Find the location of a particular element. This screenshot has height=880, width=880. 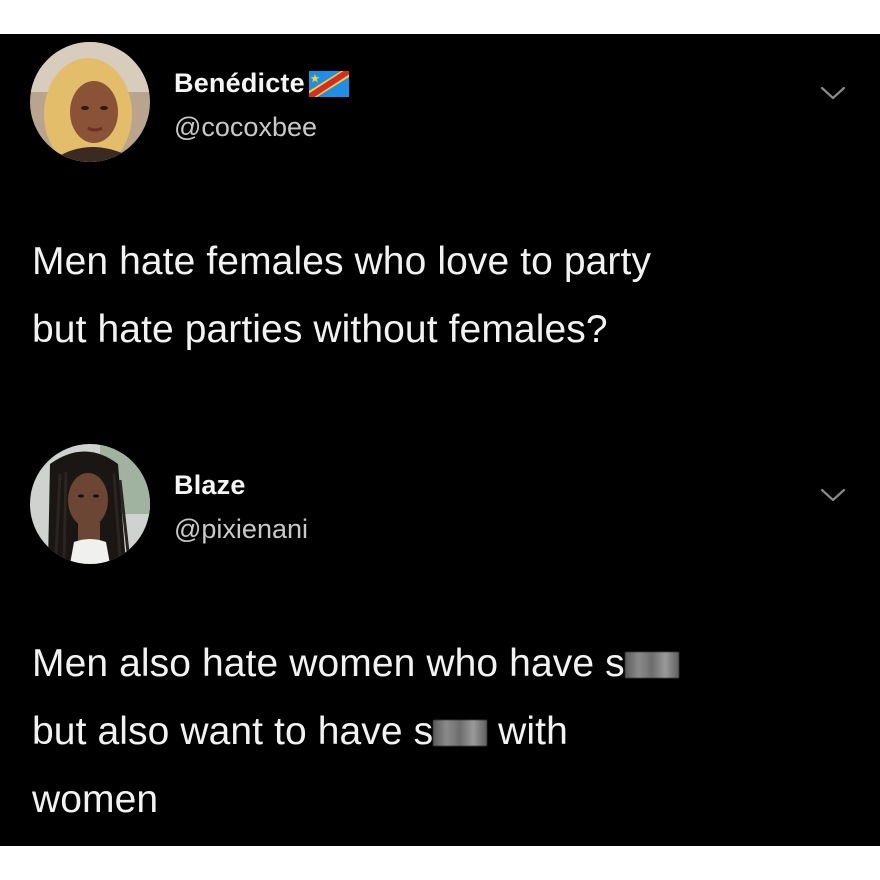

tweet-text-line: women is located at coordinates (95, 799).